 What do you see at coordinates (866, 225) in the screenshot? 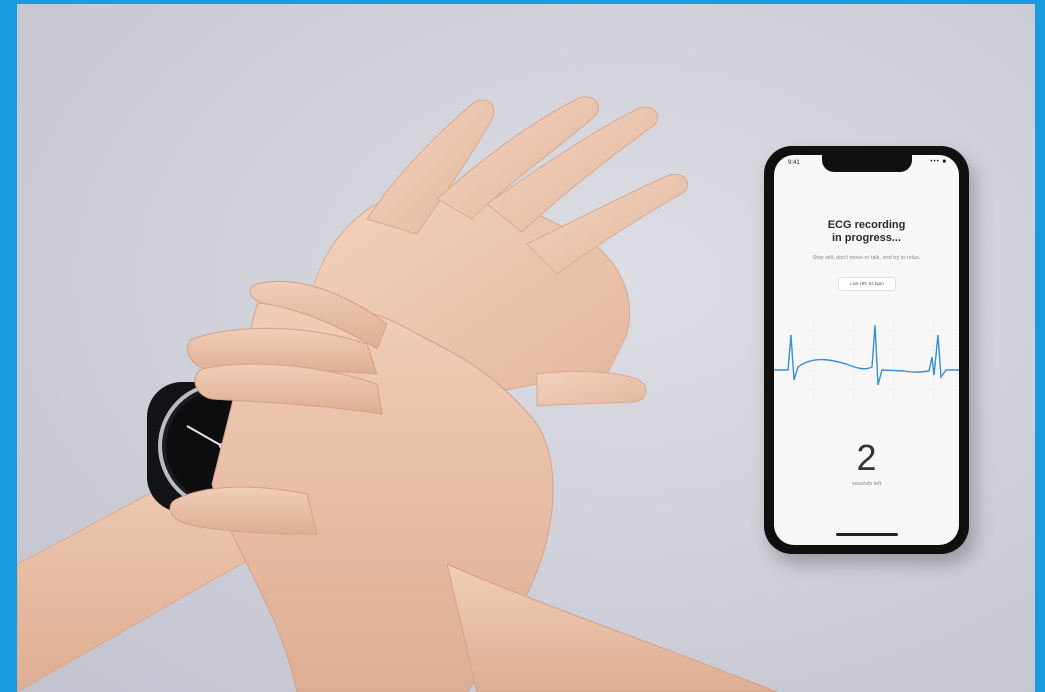
I see `ecg-title-line1: ECG recording` at bounding box center [866, 225].